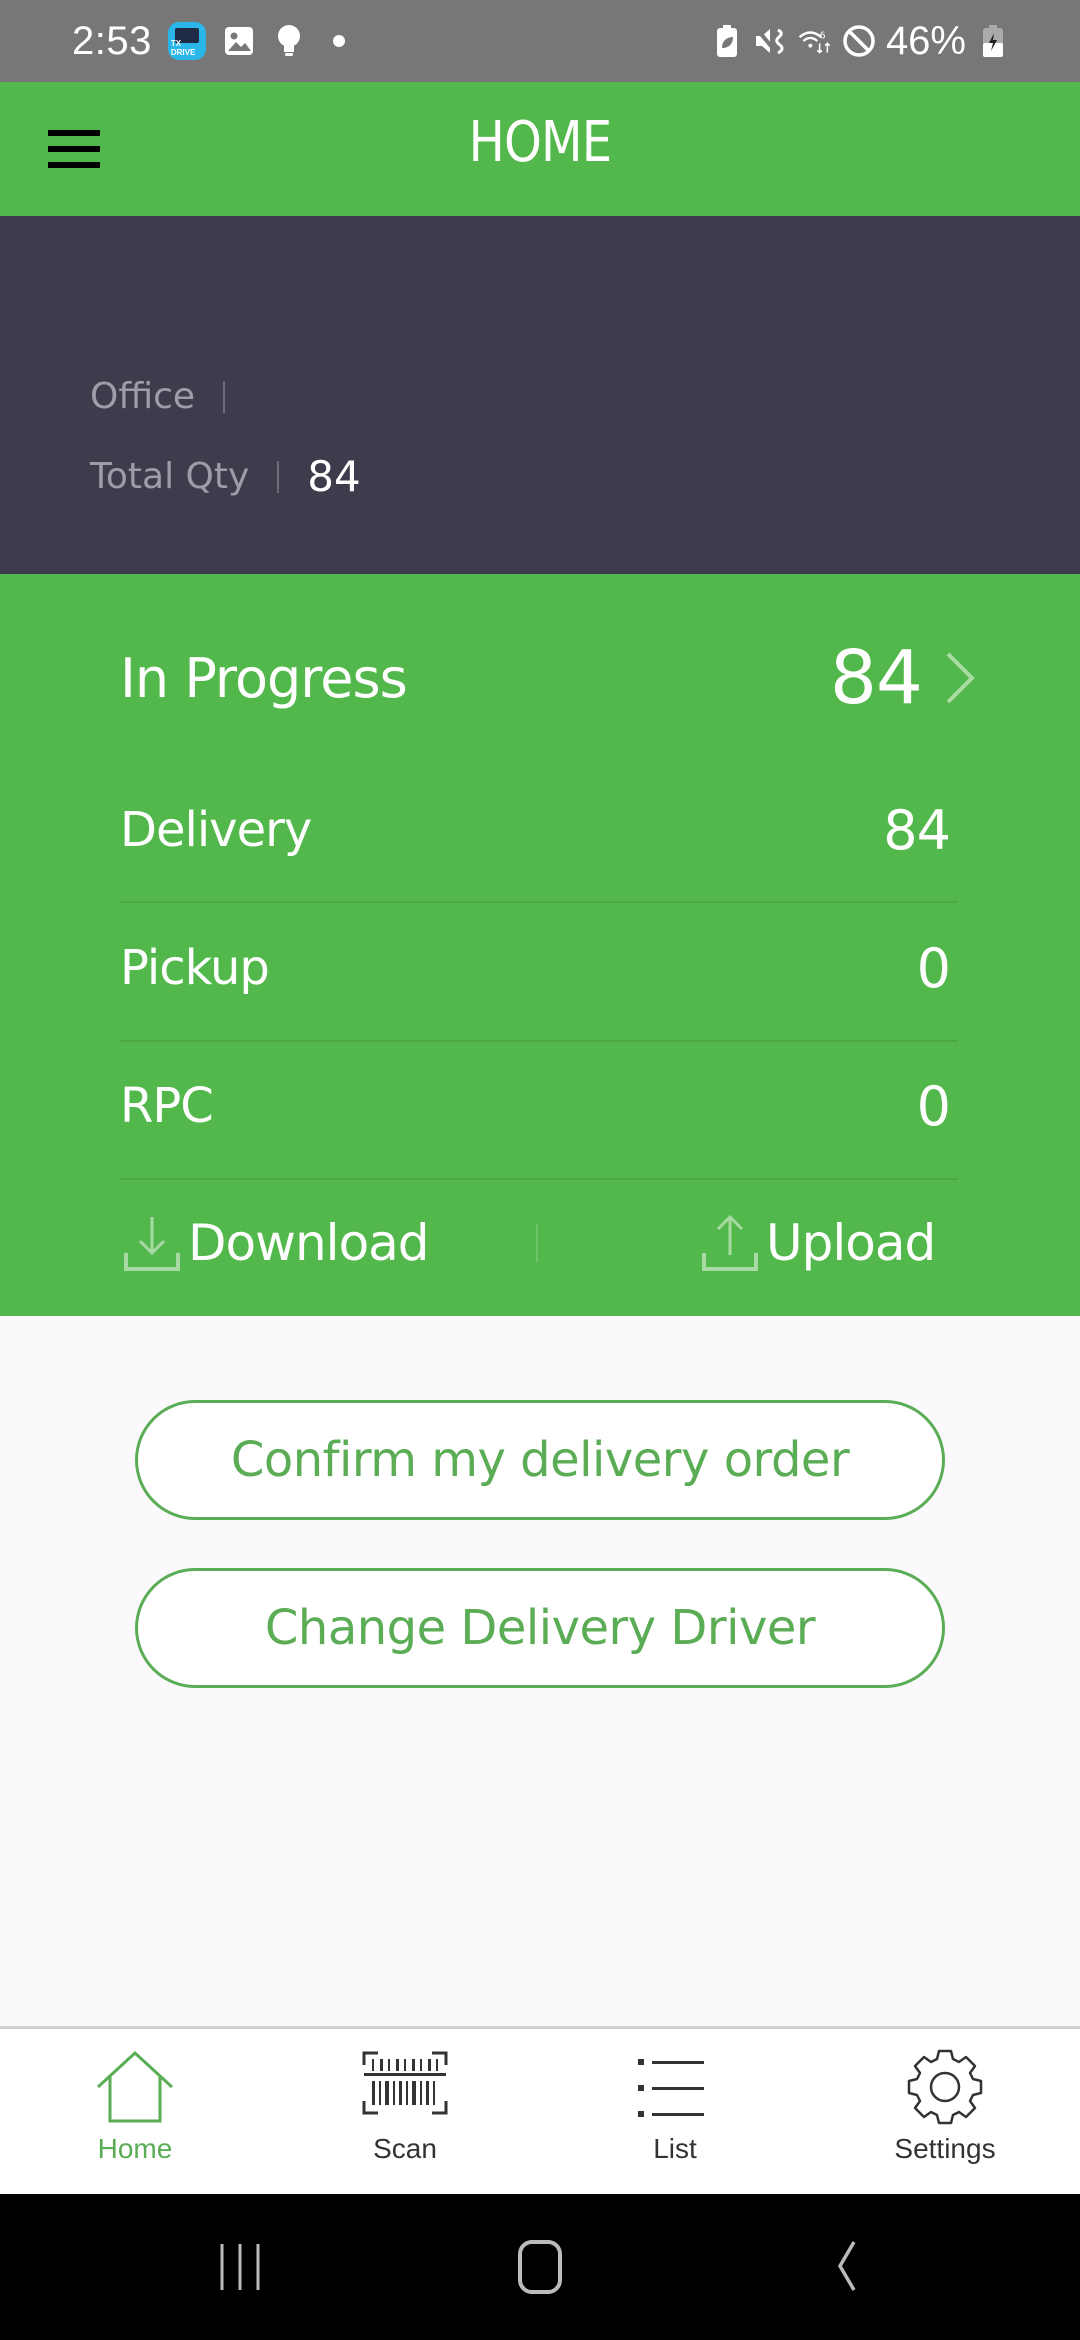  I want to click on tab-scan: Scan, so click(405, 2111).